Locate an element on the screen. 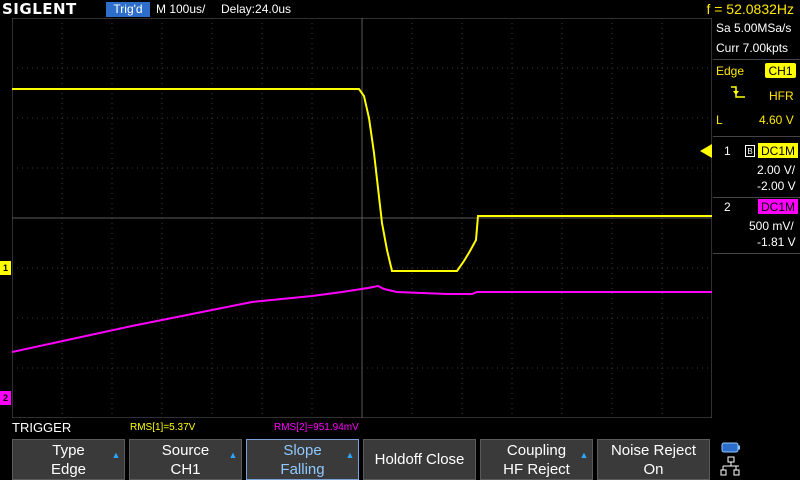 This screenshot has height=480, width=800. system-status-icons is located at coordinates (730, 459).